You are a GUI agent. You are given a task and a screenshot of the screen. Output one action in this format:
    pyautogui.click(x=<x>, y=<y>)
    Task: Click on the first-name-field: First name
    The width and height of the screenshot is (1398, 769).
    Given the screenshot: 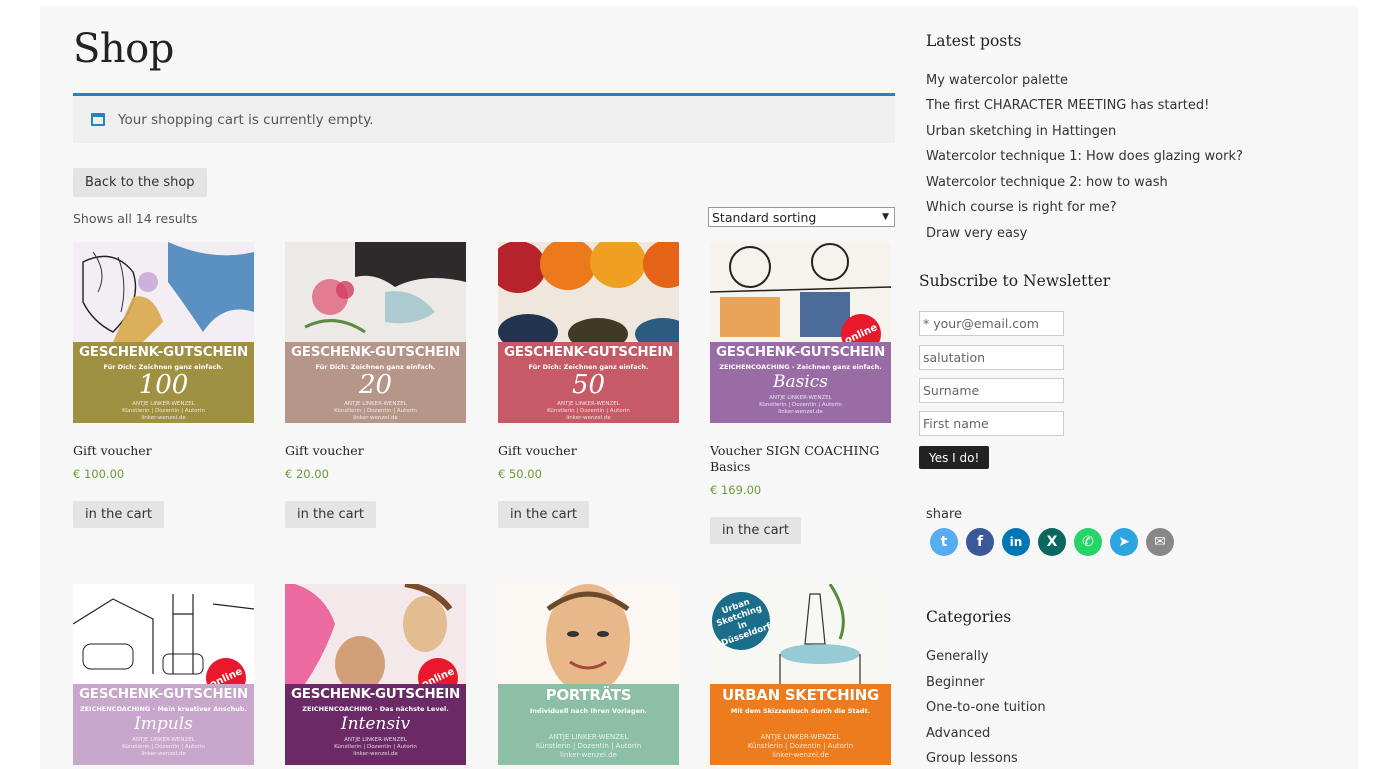 What is the action you would take?
    pyautogui.click(x=991, y=423)
    